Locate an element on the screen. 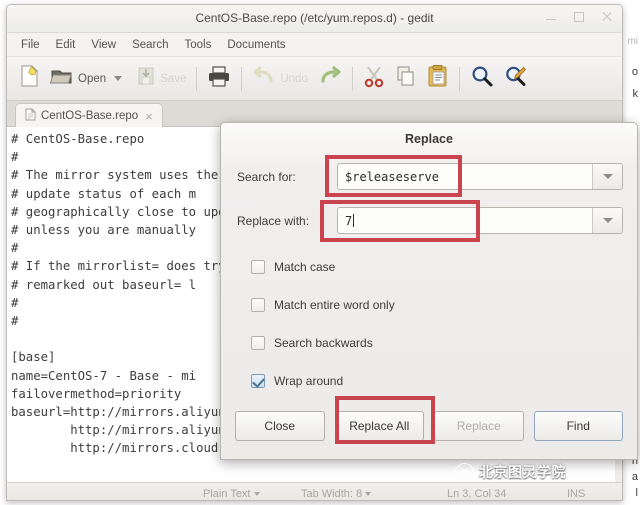  search-backwards-label: Search backwards is located at coordinates (323, 343).